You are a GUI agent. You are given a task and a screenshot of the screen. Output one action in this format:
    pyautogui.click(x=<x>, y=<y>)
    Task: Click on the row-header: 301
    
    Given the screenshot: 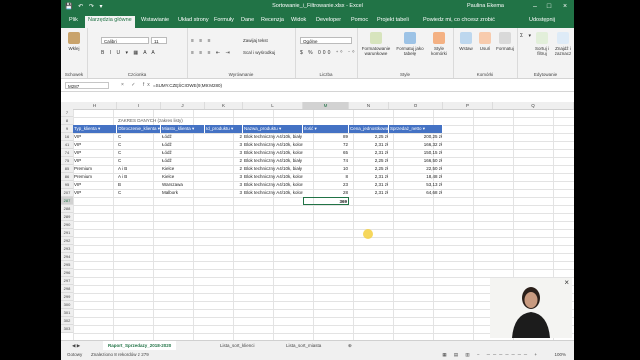 What is the action you would take?
    pyautogui.click(x=67, y=313)
    